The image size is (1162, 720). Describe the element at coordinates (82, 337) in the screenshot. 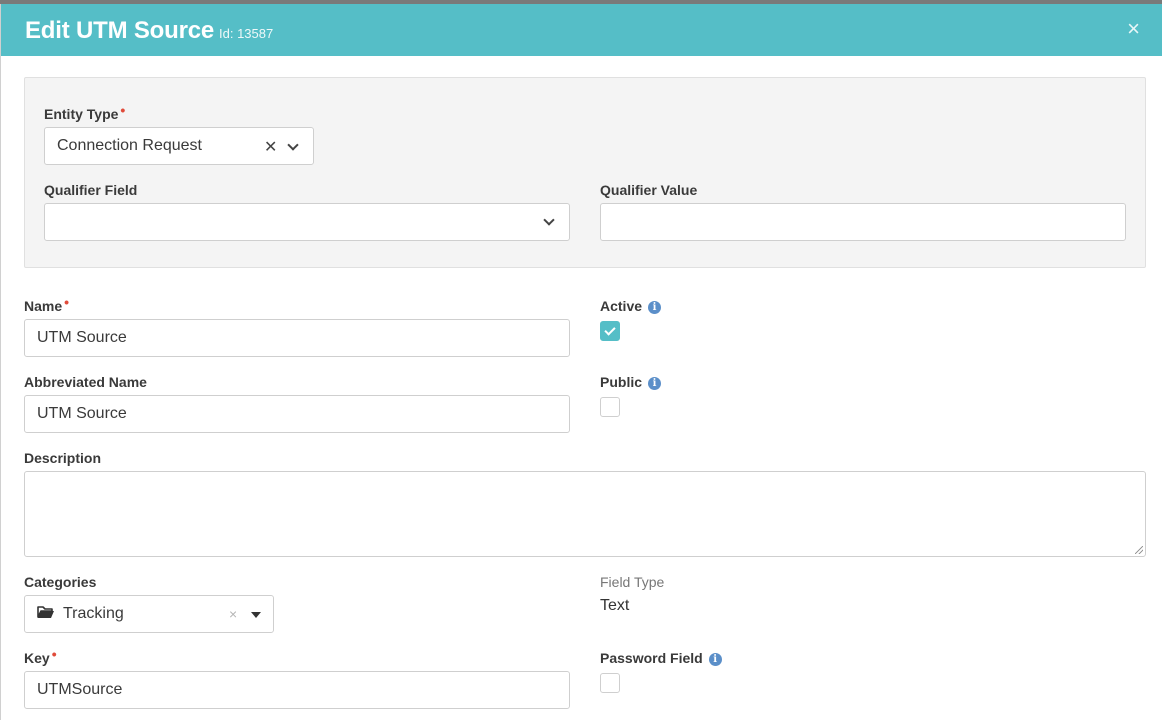

I see `name-value: UTM Source` at that location.